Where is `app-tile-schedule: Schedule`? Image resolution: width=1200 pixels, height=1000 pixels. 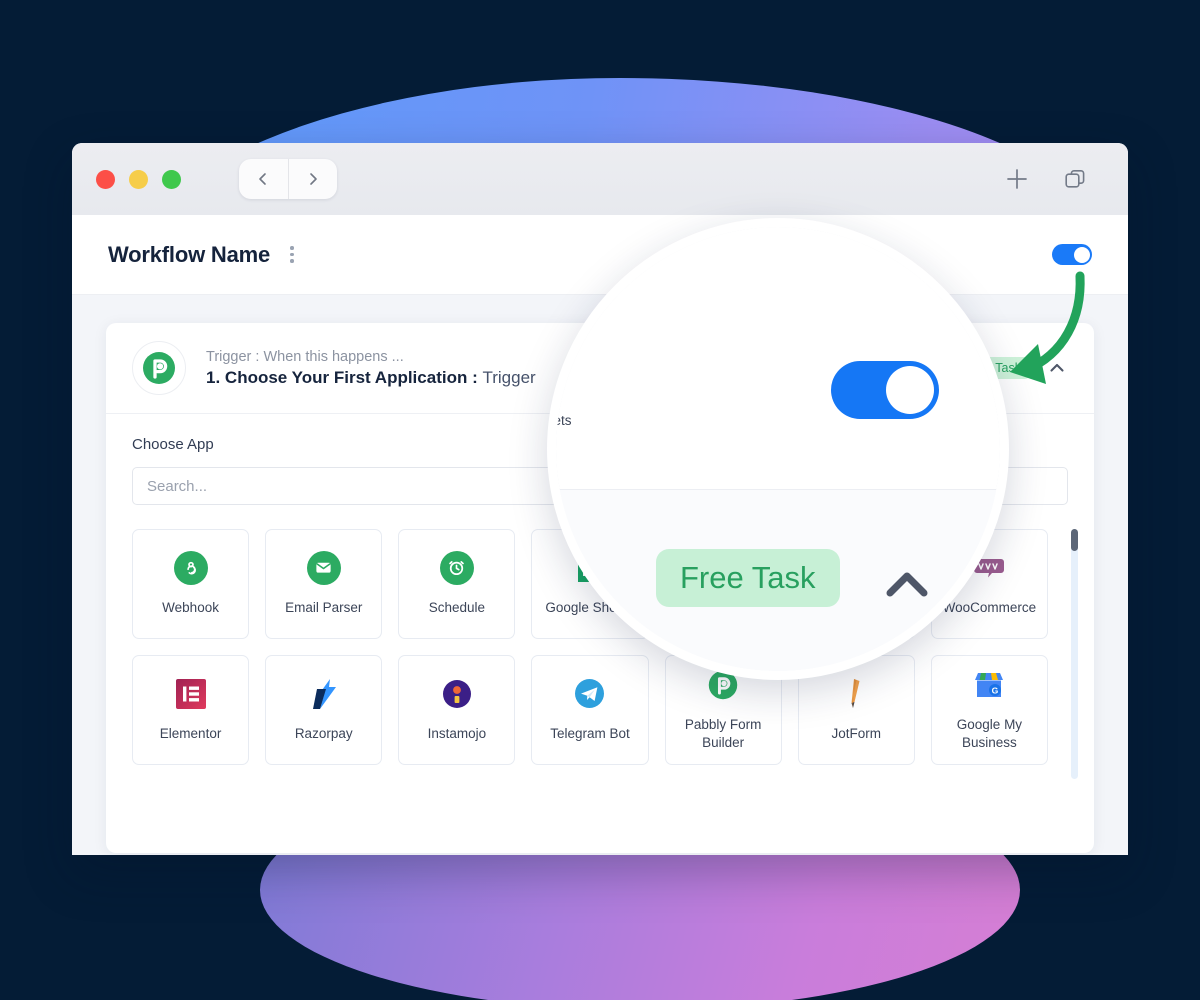 app-tile-schedule: Schedule is located at coordinates (457, 584).